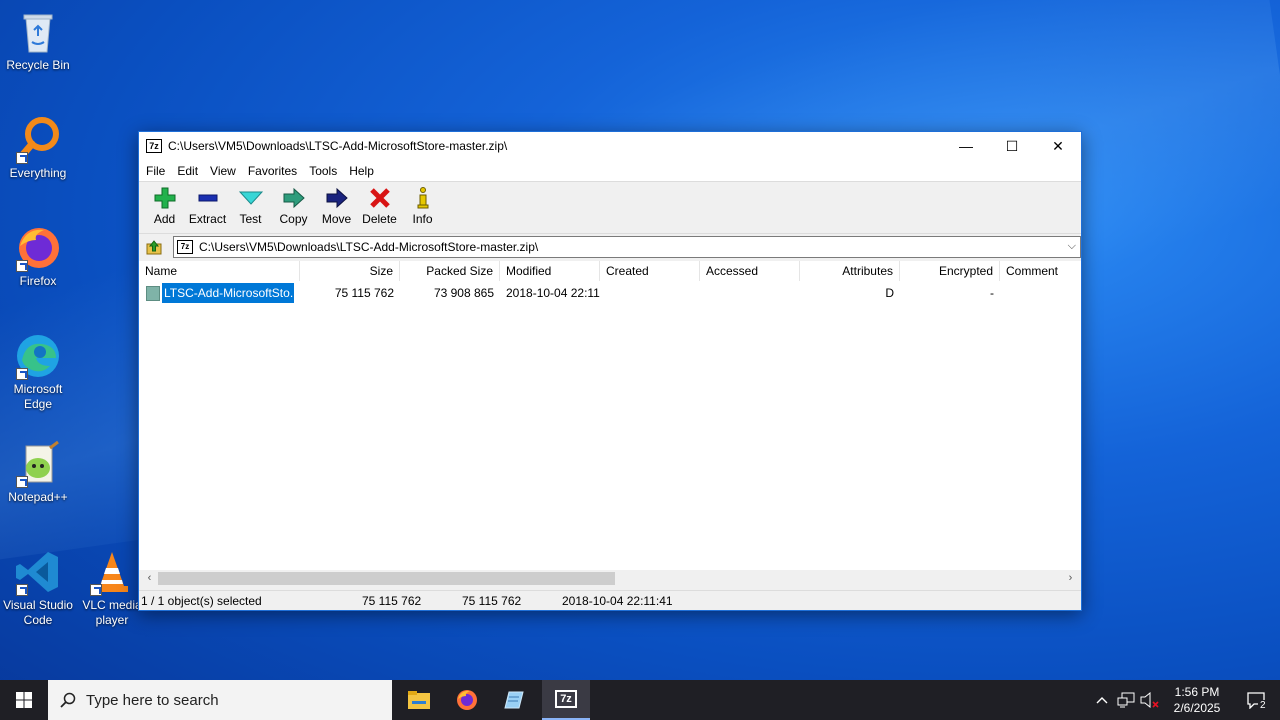 Image resolution: width=1280 pixels, height=720 pixels. What do you see at coordinates (38, 356) in the screenshot?
I see `edge-icon` at bounding box center [38, 356].